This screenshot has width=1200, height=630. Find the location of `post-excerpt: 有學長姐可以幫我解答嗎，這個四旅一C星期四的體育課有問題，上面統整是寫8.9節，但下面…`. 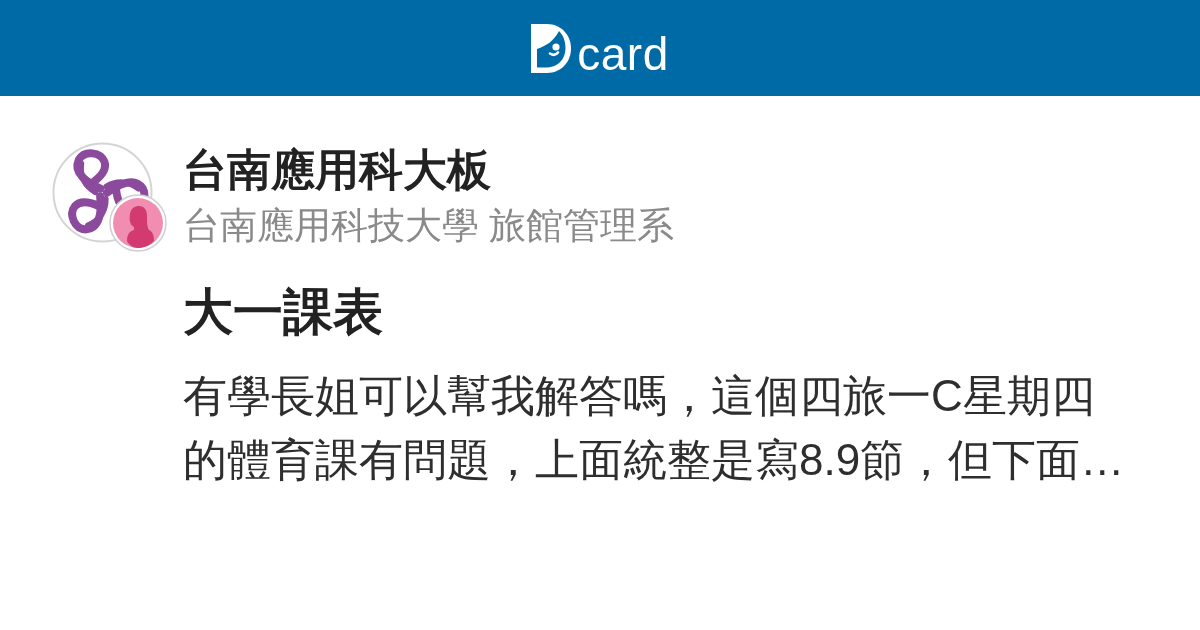

post-excerpt: 有學長姐可以幫我解答嗎，這個四旅一C星期四的體育課有問題，上面統整是寫8.9節，但下面… is located at coordinates (654, 428).